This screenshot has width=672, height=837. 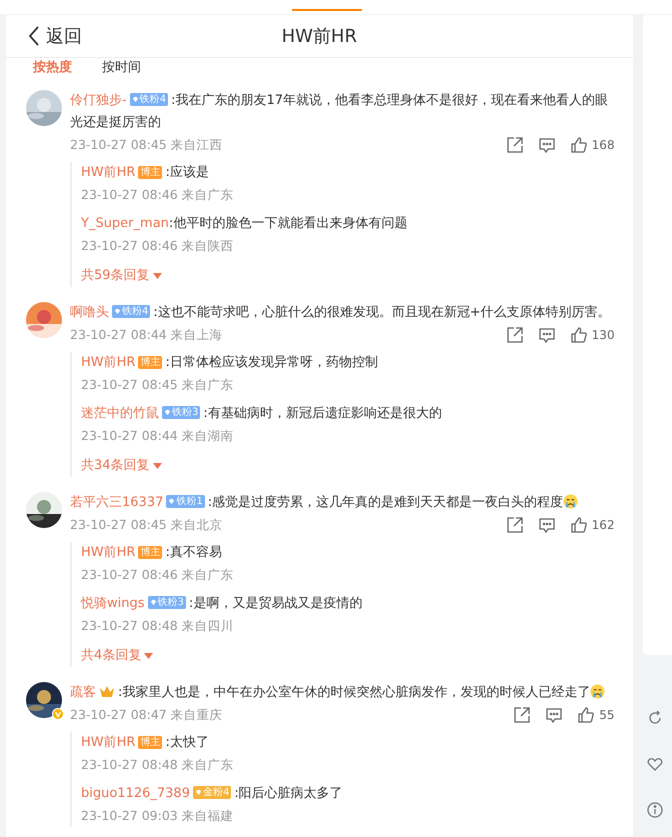 What do you see at coordinates (185, 501) in the screenshot?
I see `fan-badge: 铁粉1` at bounding box center [185, 501].